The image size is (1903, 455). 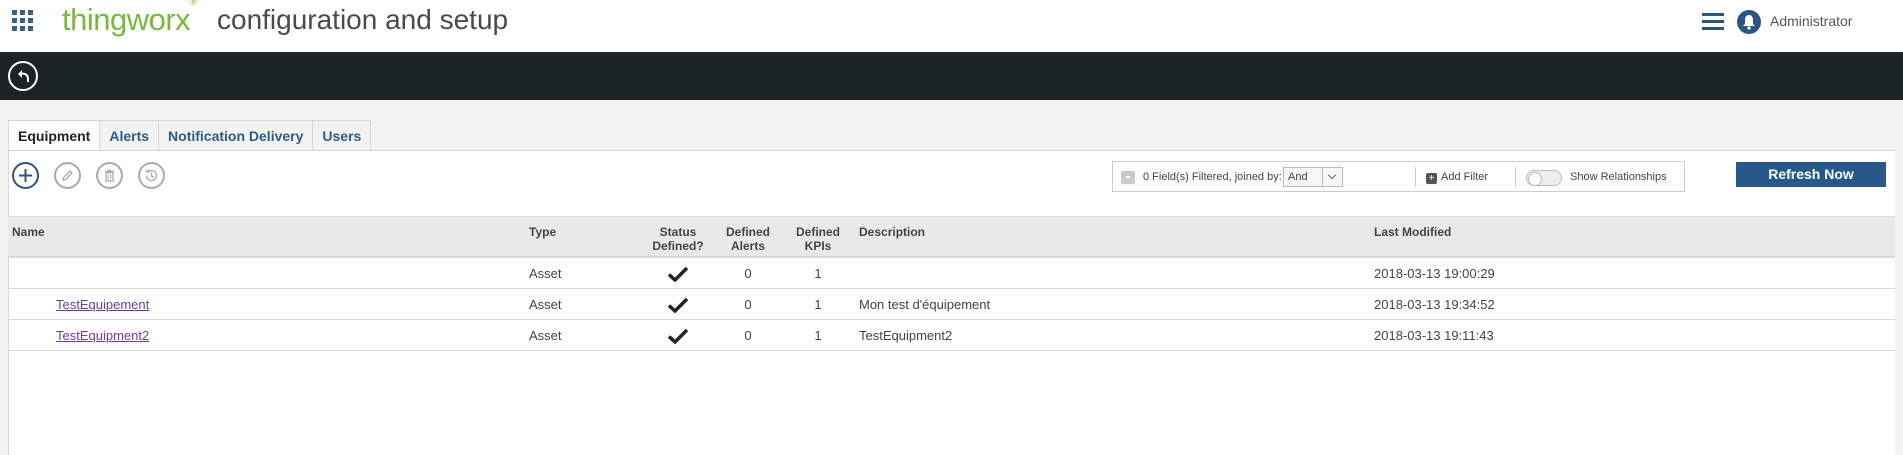 I want to click on hamburger-menu-icon, so click(x=1713, y=22).